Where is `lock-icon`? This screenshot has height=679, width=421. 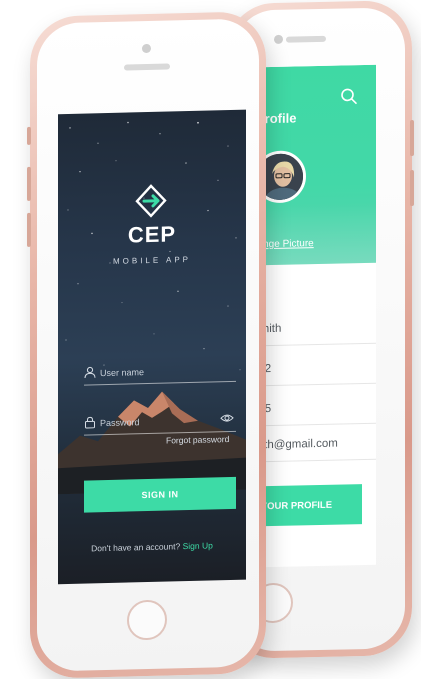
lock-icon is located at coordinates (90, 422).